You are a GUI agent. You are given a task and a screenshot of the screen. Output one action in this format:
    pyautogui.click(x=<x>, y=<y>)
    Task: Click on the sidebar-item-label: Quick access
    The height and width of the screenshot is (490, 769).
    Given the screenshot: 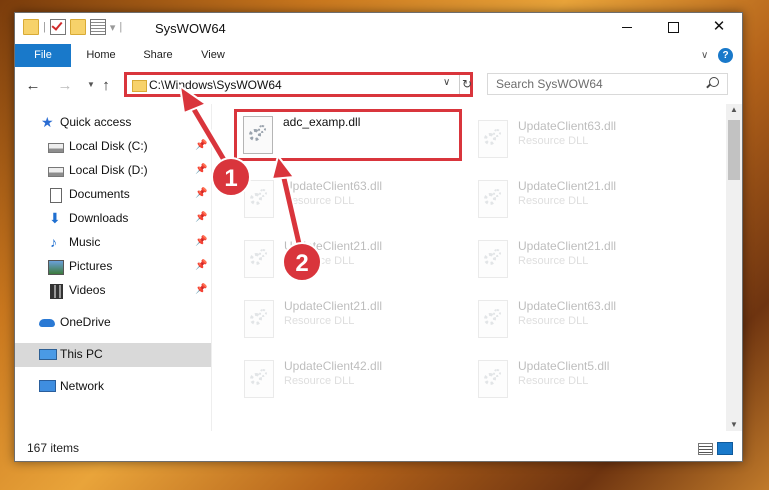 What is the action you would take?
    pyautogui.click(x=96, y=122)
    